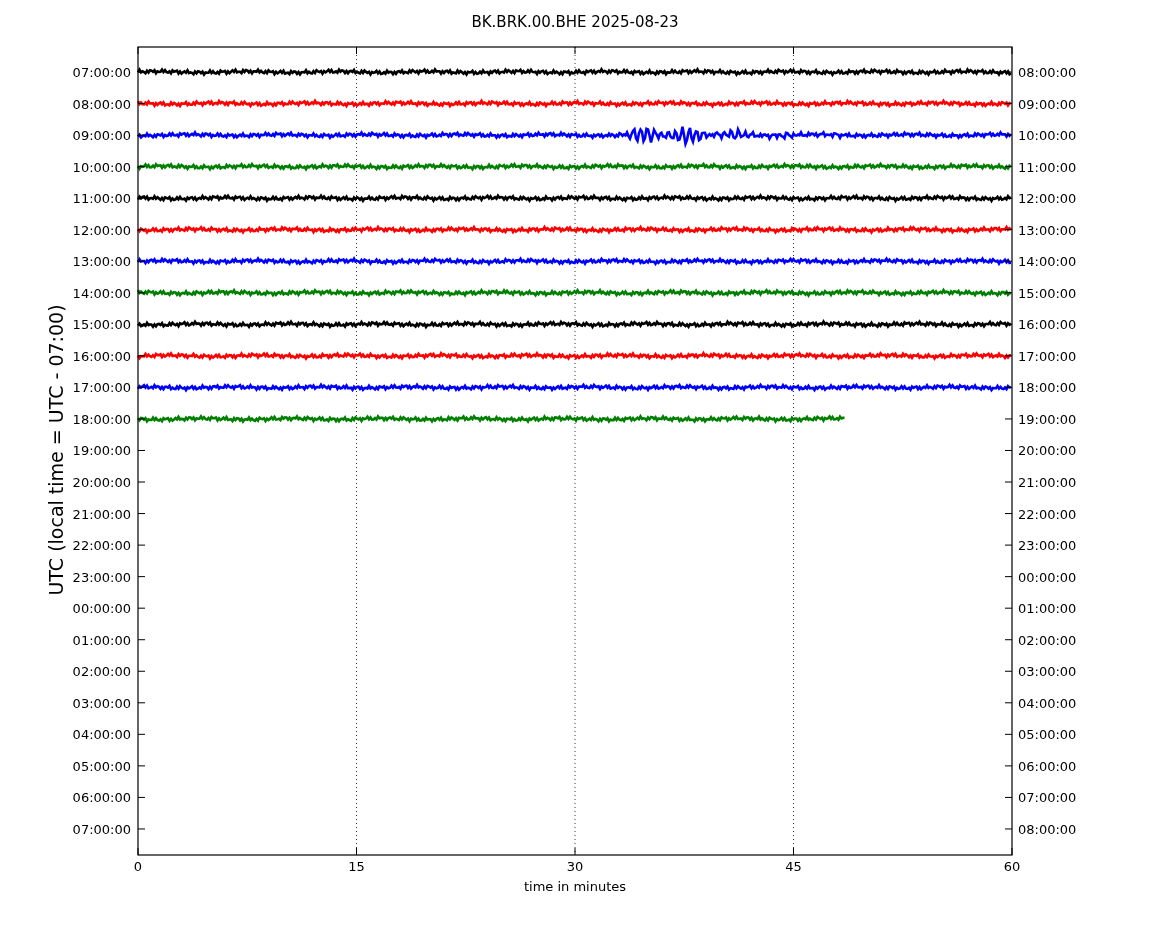 The image size is (1150, 950). Describe the element at coordinates (138, 866) in the screenshot. I see `x-tick-label: 0` at that location.